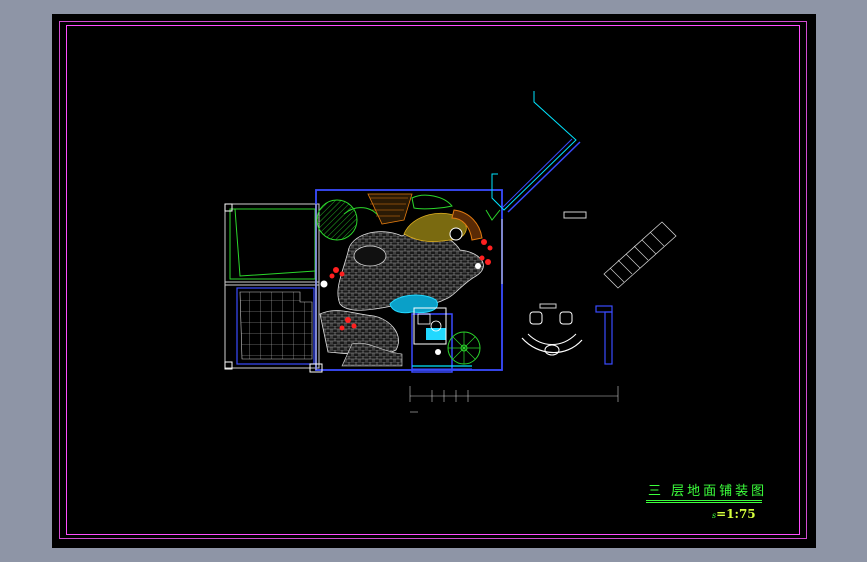  I want to click on shrub-icon, so click(337, 220).